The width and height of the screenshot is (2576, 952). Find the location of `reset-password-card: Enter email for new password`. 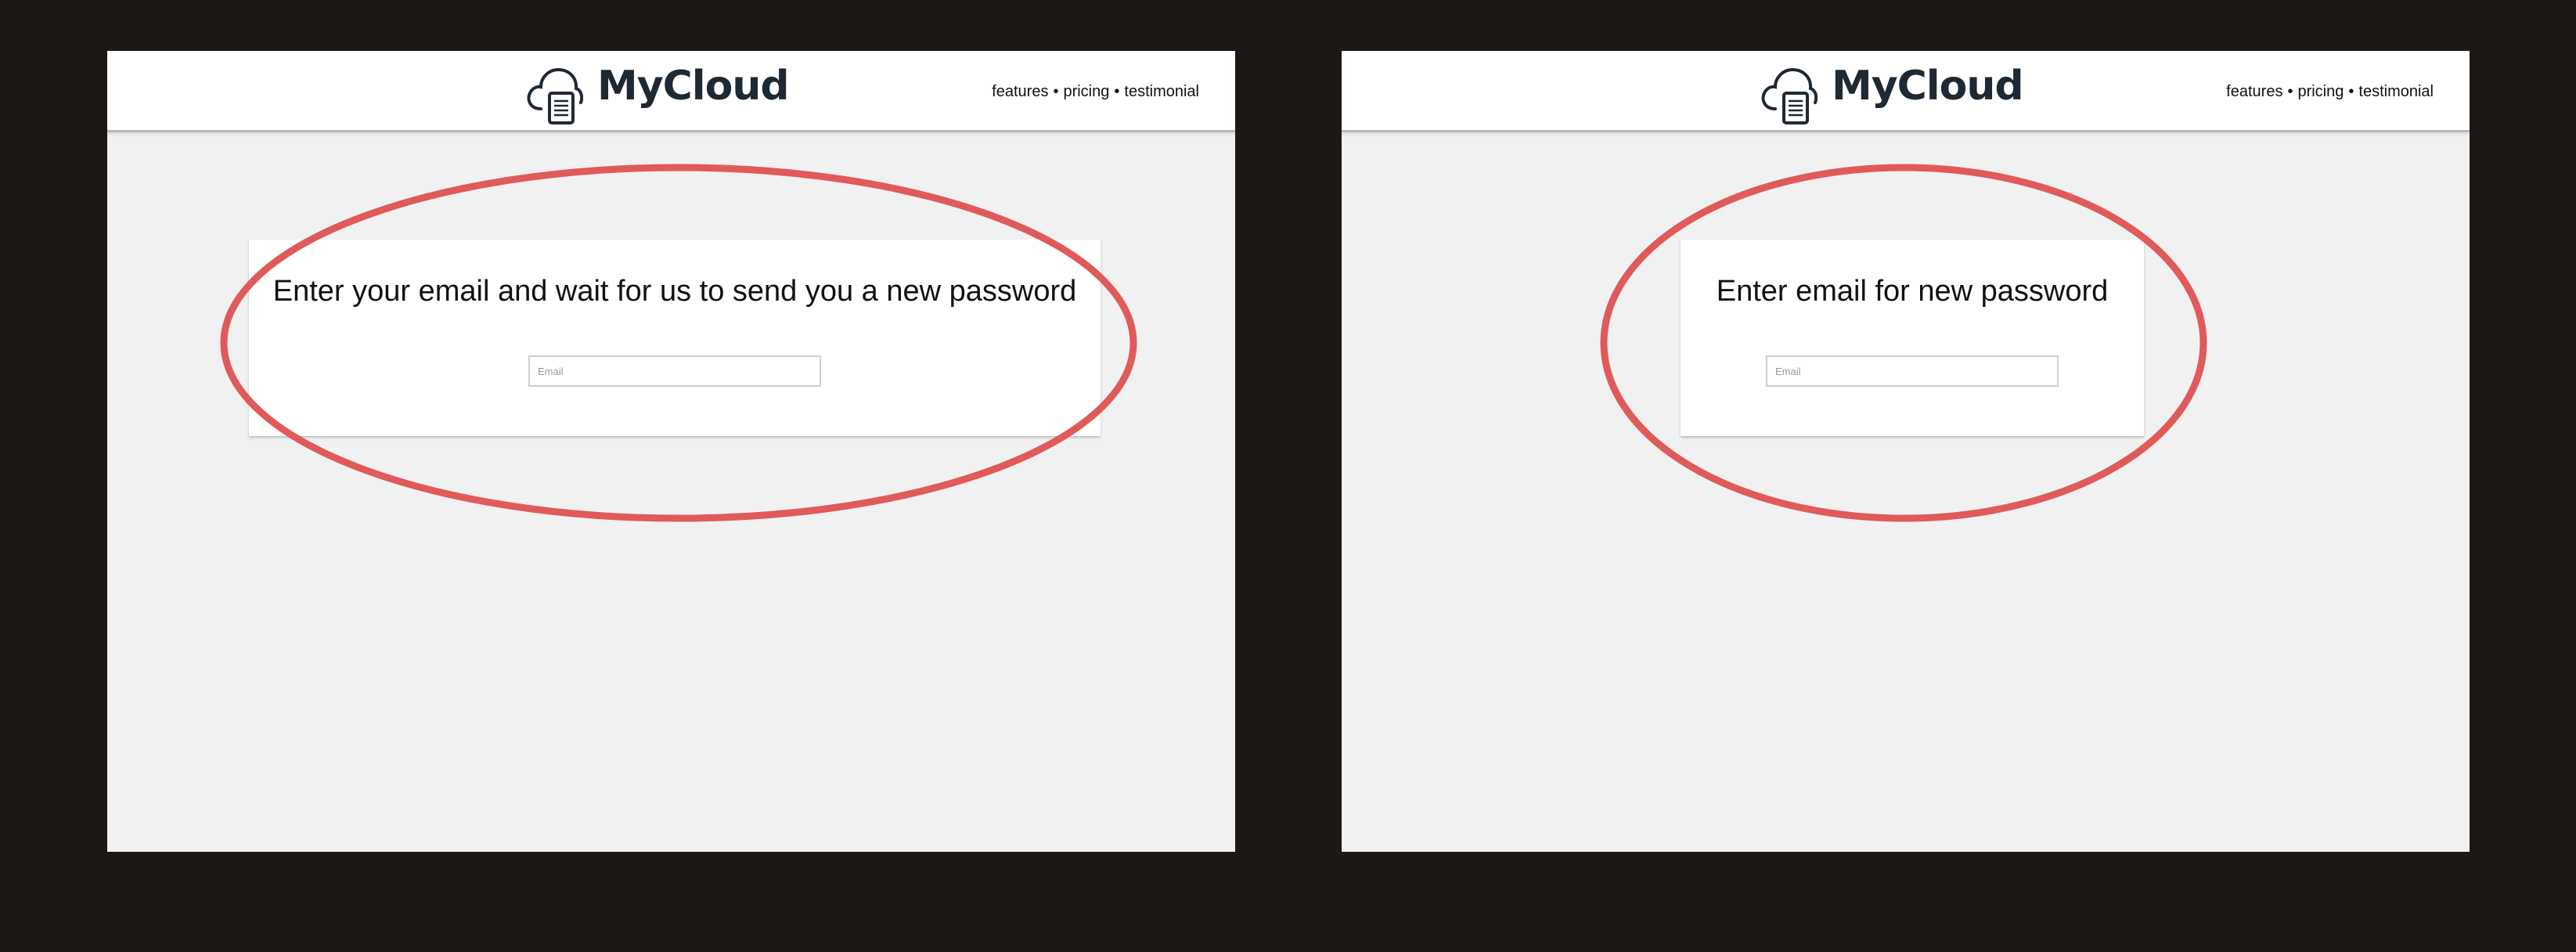

reset-password-card: Enter email for new password is located at coordinates (1912, 338).